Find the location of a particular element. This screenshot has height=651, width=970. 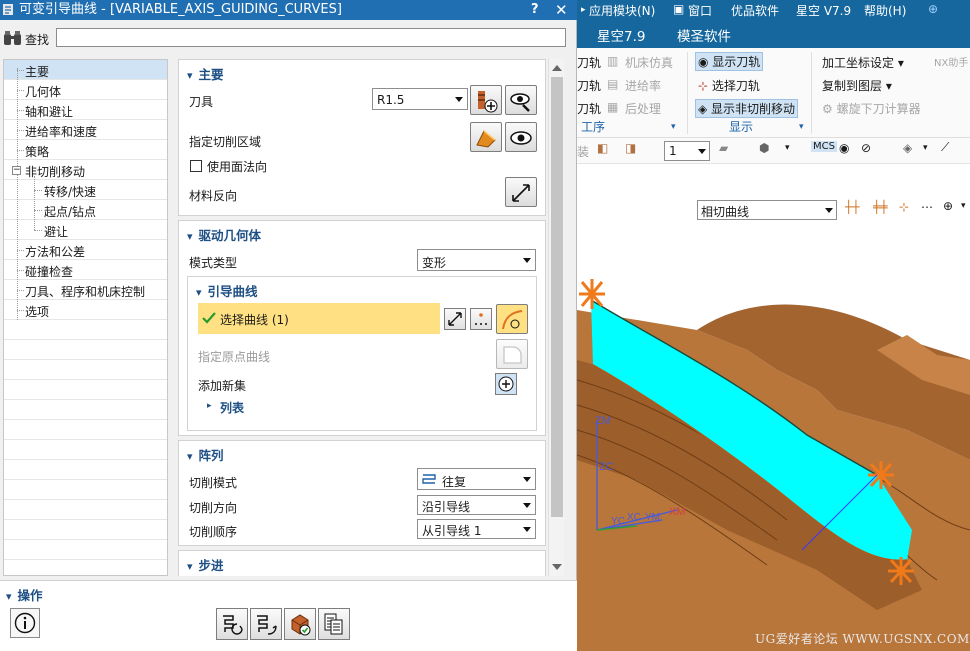

use-face-normal-checkbox is located at coordinates (196, 166).